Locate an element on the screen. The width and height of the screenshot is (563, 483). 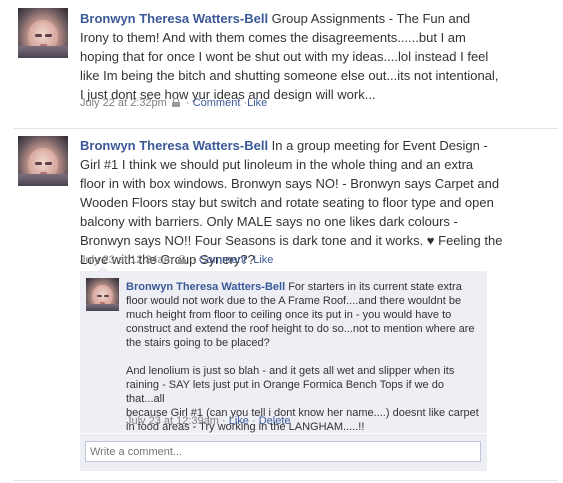
comment-like-link: Like is located at coordinates (239, 421).